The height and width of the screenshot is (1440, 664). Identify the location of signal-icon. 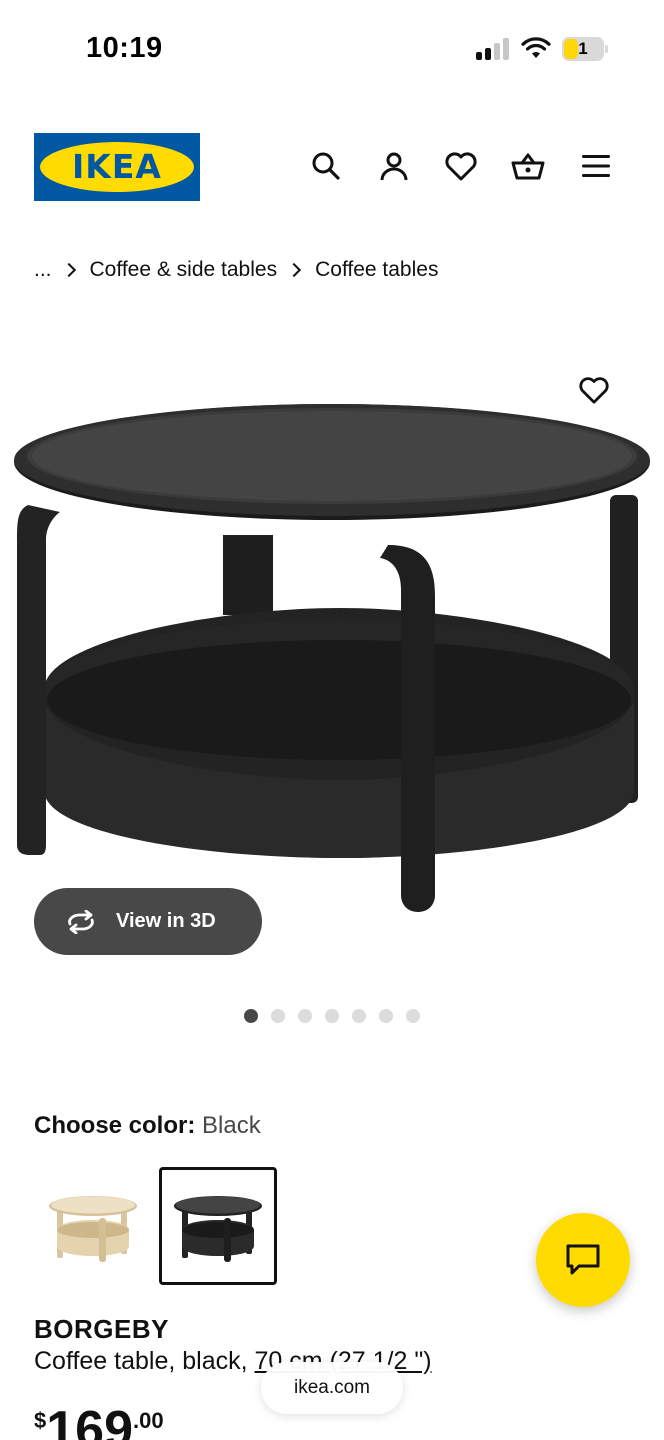
(493, 49).